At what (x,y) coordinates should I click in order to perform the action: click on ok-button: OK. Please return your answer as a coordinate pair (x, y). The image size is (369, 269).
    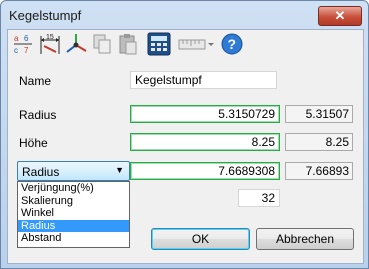
    Looking at the image, I should click on (200, 239).